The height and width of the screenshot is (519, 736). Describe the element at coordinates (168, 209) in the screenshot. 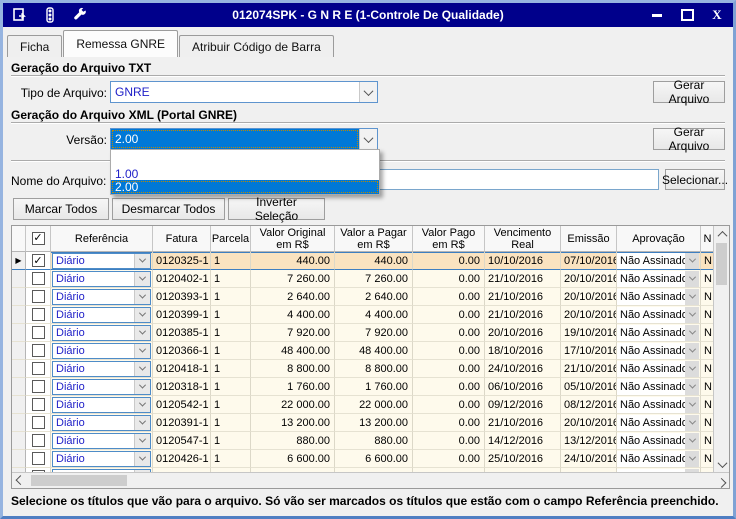

I see `unmark-all-button: Desmarcar Todos` at that location.